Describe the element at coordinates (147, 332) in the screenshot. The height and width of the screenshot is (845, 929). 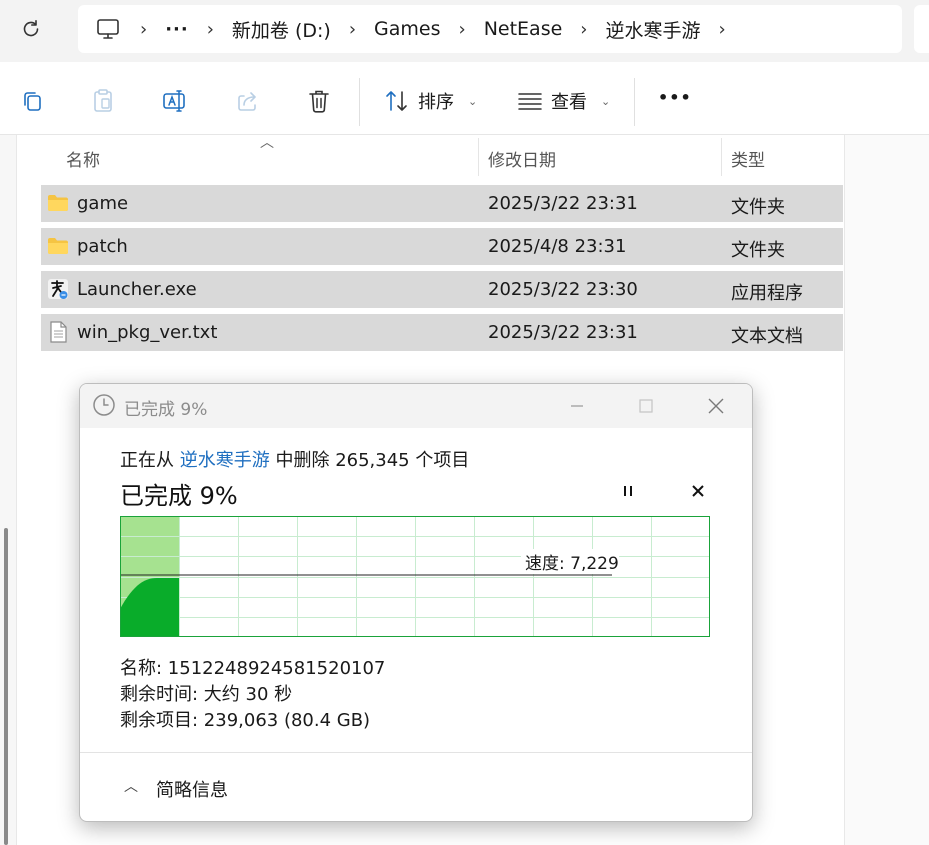
I see `file-name: win_pkg_ver.txt` at that location.